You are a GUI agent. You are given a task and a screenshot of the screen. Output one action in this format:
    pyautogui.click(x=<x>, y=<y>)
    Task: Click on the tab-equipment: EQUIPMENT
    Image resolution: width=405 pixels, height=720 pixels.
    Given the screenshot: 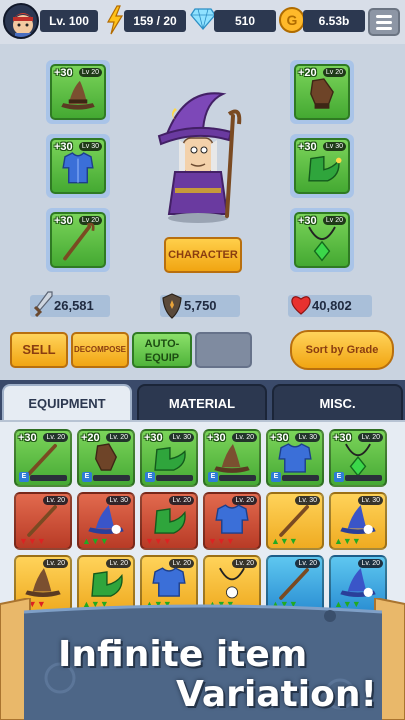 What is the action you would take?
    pyautogui.click(x=67, y=402)
    